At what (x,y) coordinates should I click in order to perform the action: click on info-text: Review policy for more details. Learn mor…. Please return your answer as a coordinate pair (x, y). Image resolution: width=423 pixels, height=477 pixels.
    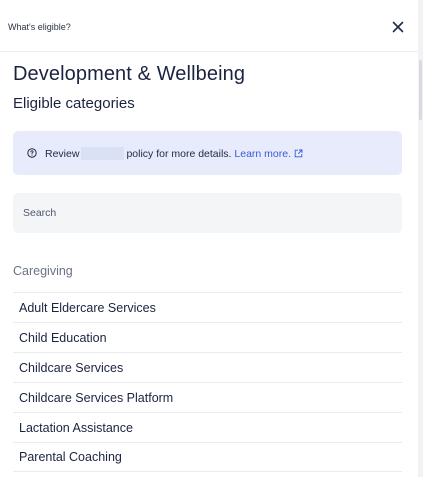
    Looking at the image, I should click on (174, 153).